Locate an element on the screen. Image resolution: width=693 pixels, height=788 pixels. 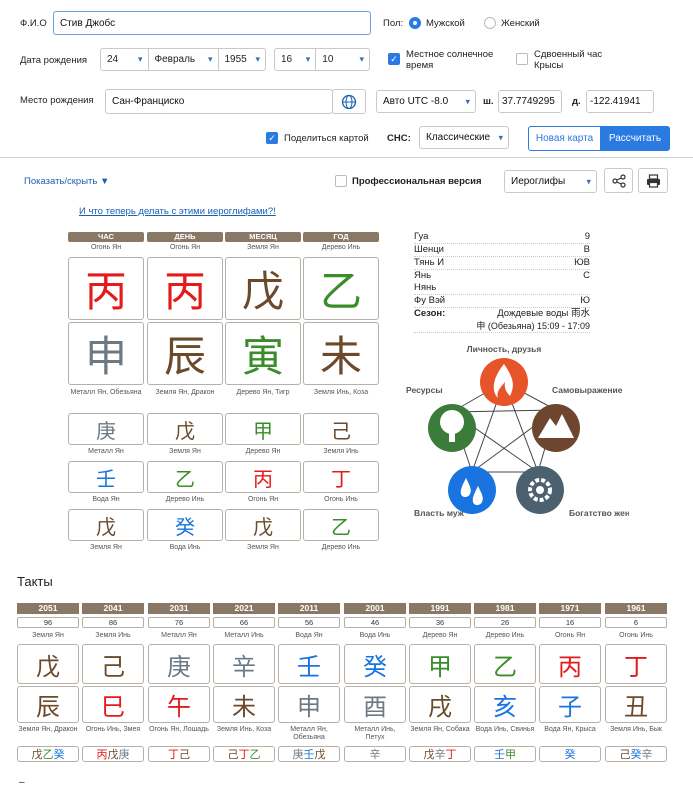
takt-branch-caption: Земля Инь, Бык is located at coordinates (636, 729).